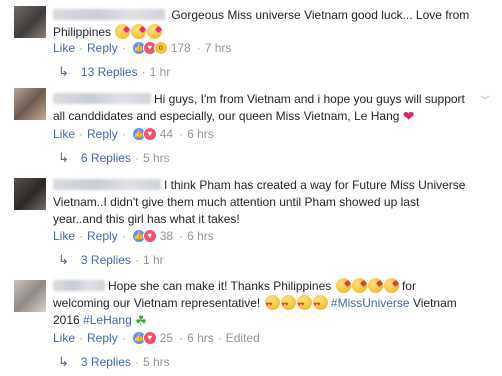 This screenshot has width=502, height=376. Describe the element at coordinates (149, 48) in the screenshot. I see `reaction-icons: 👍 ♥ o` at that location.